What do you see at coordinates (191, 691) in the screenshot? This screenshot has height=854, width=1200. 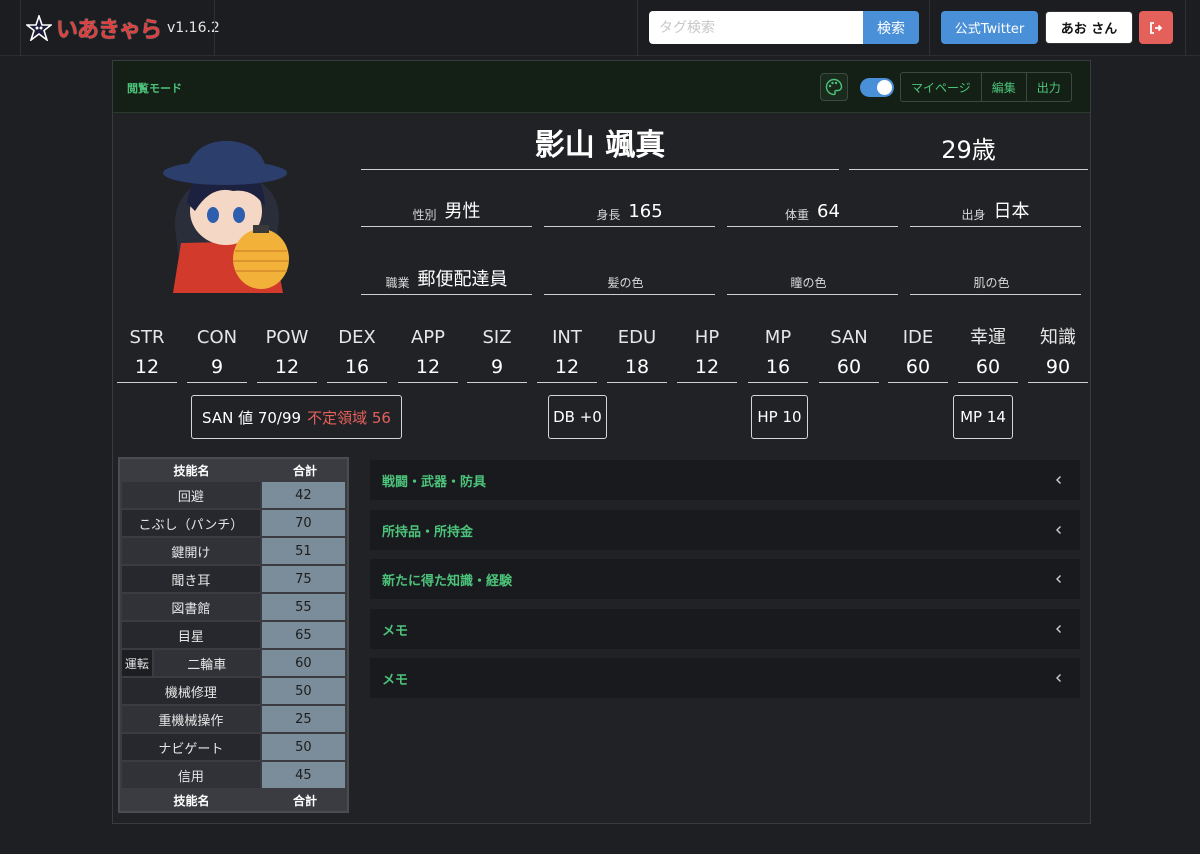 I see `skill-name: 機械修理` at bounding box center [191, 691].